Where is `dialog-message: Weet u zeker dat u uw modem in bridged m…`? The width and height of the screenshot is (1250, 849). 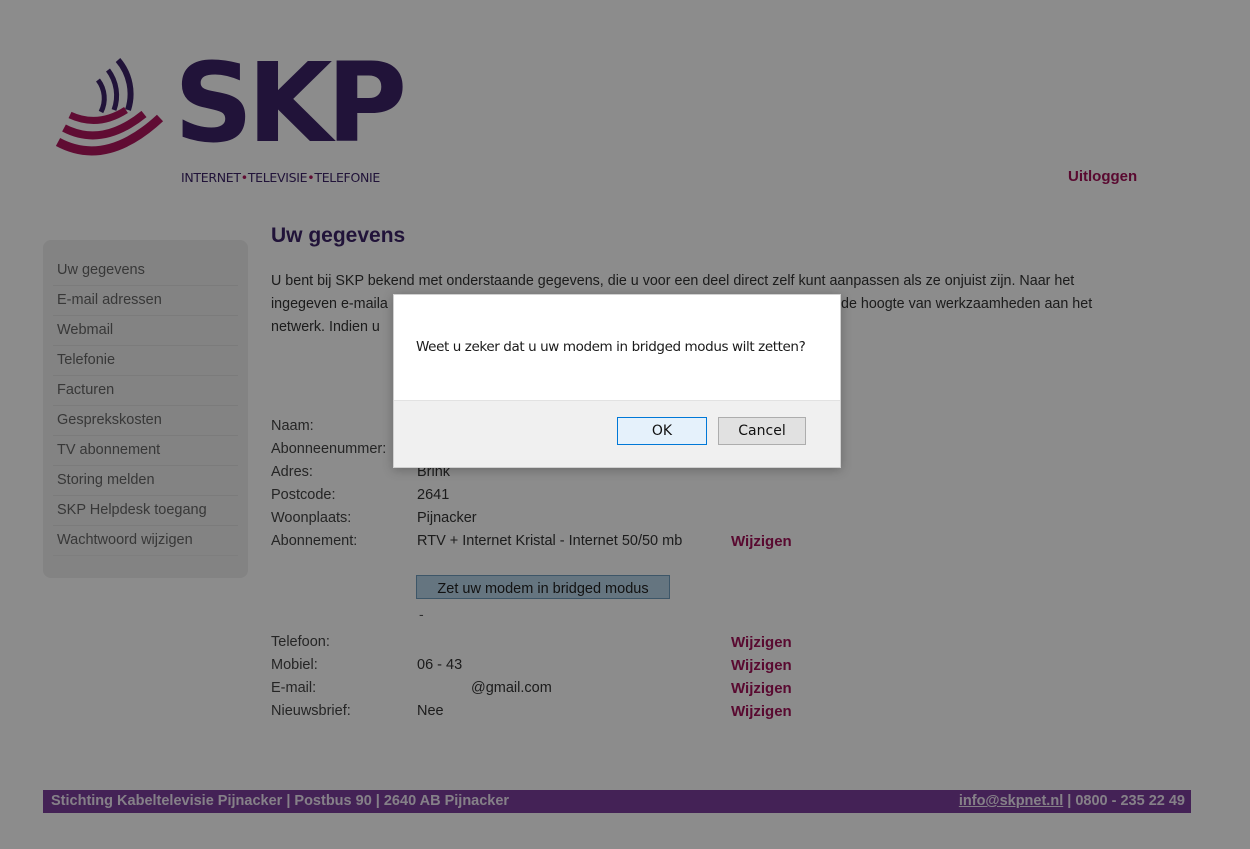
dialog-message: Weet u zeker dat u uw modem in bridged m… is located at coordinates (611, 347).